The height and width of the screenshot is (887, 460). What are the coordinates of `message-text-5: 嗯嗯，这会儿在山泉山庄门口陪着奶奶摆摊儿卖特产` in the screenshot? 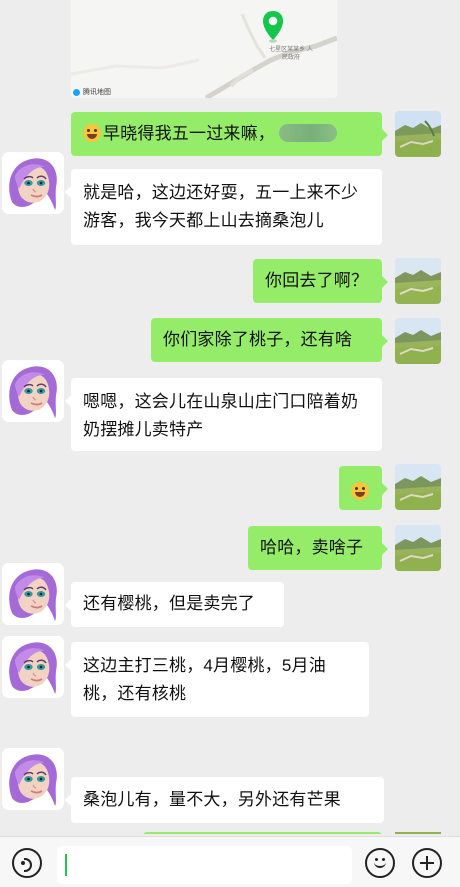 It's located at (221, 415).